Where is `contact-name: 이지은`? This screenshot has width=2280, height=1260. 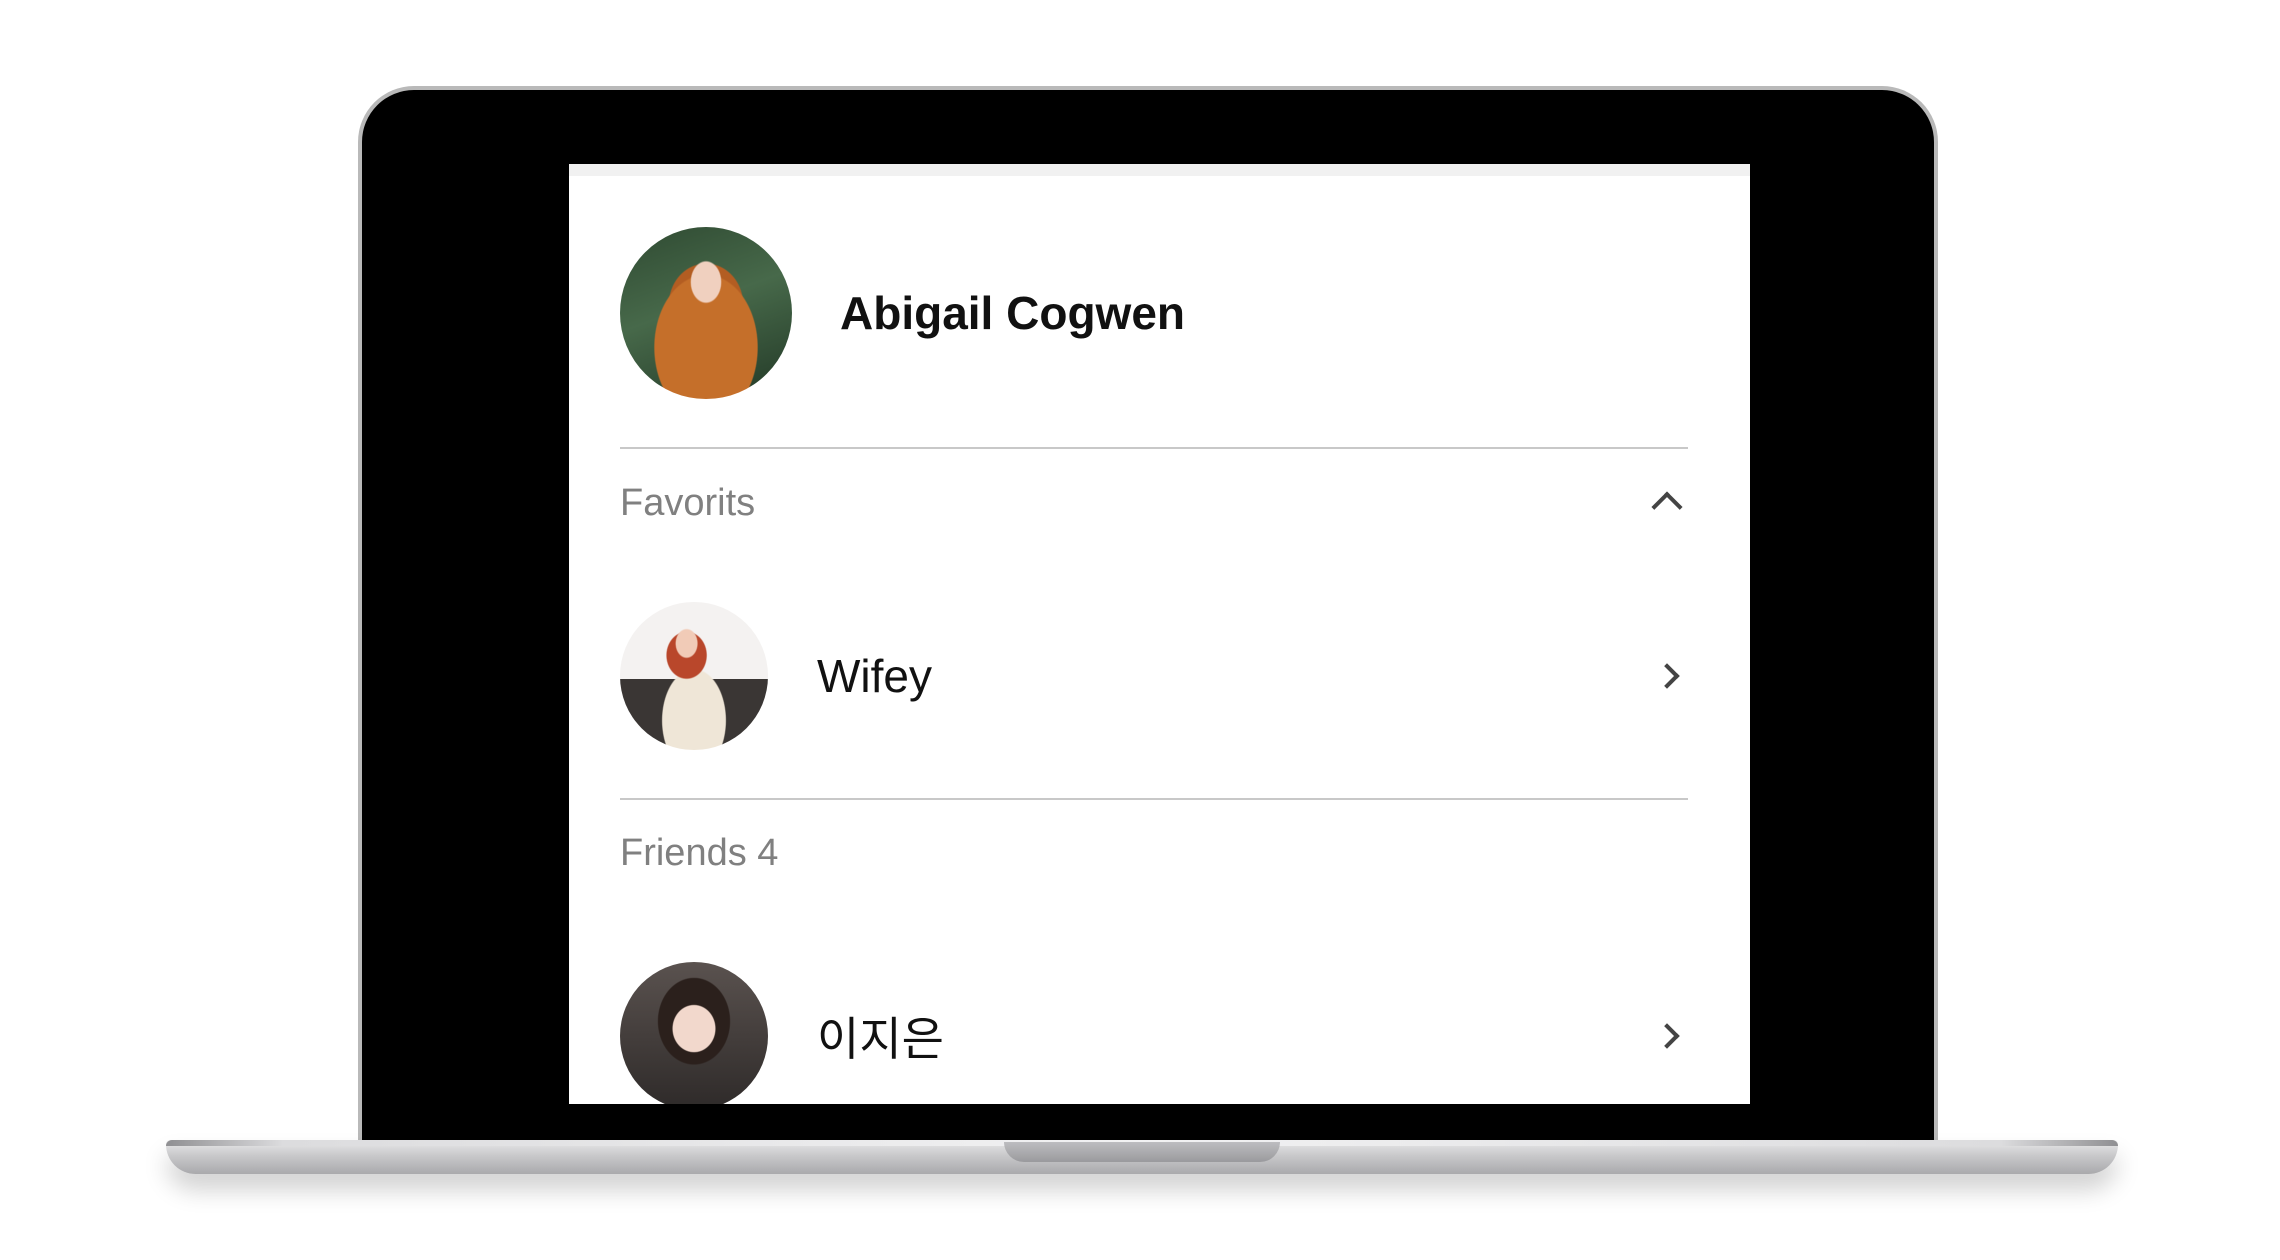 contact-name: 이지은 is located at coordinates (880, 1039).